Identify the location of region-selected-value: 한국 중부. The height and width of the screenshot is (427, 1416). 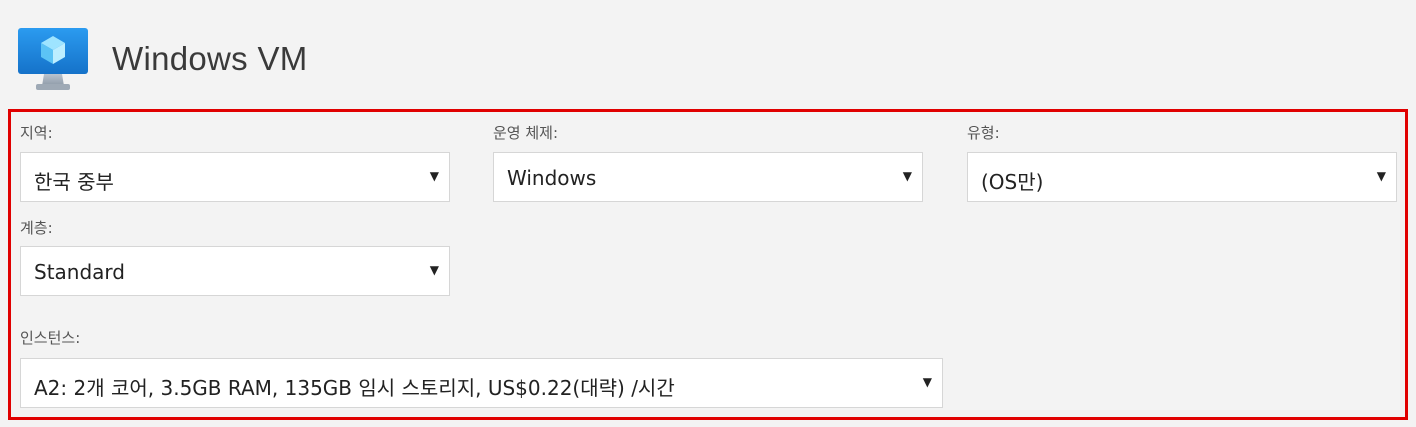
(74, 182).